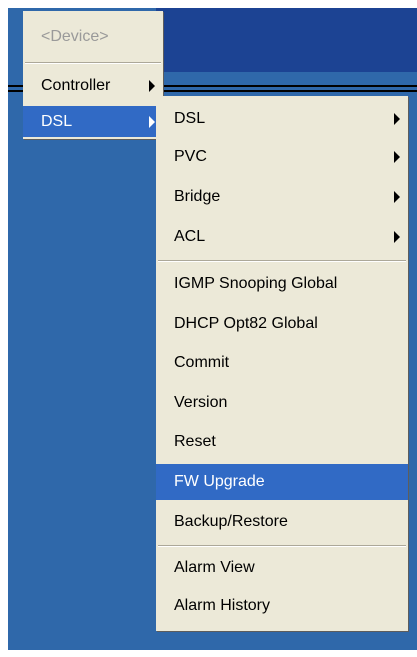 The image size is (417, 657). What do you see at coordinates (282, 403) in the screenshot?
I see `dsl-submenu-item-version: Version` at bounding box center [282, 403].